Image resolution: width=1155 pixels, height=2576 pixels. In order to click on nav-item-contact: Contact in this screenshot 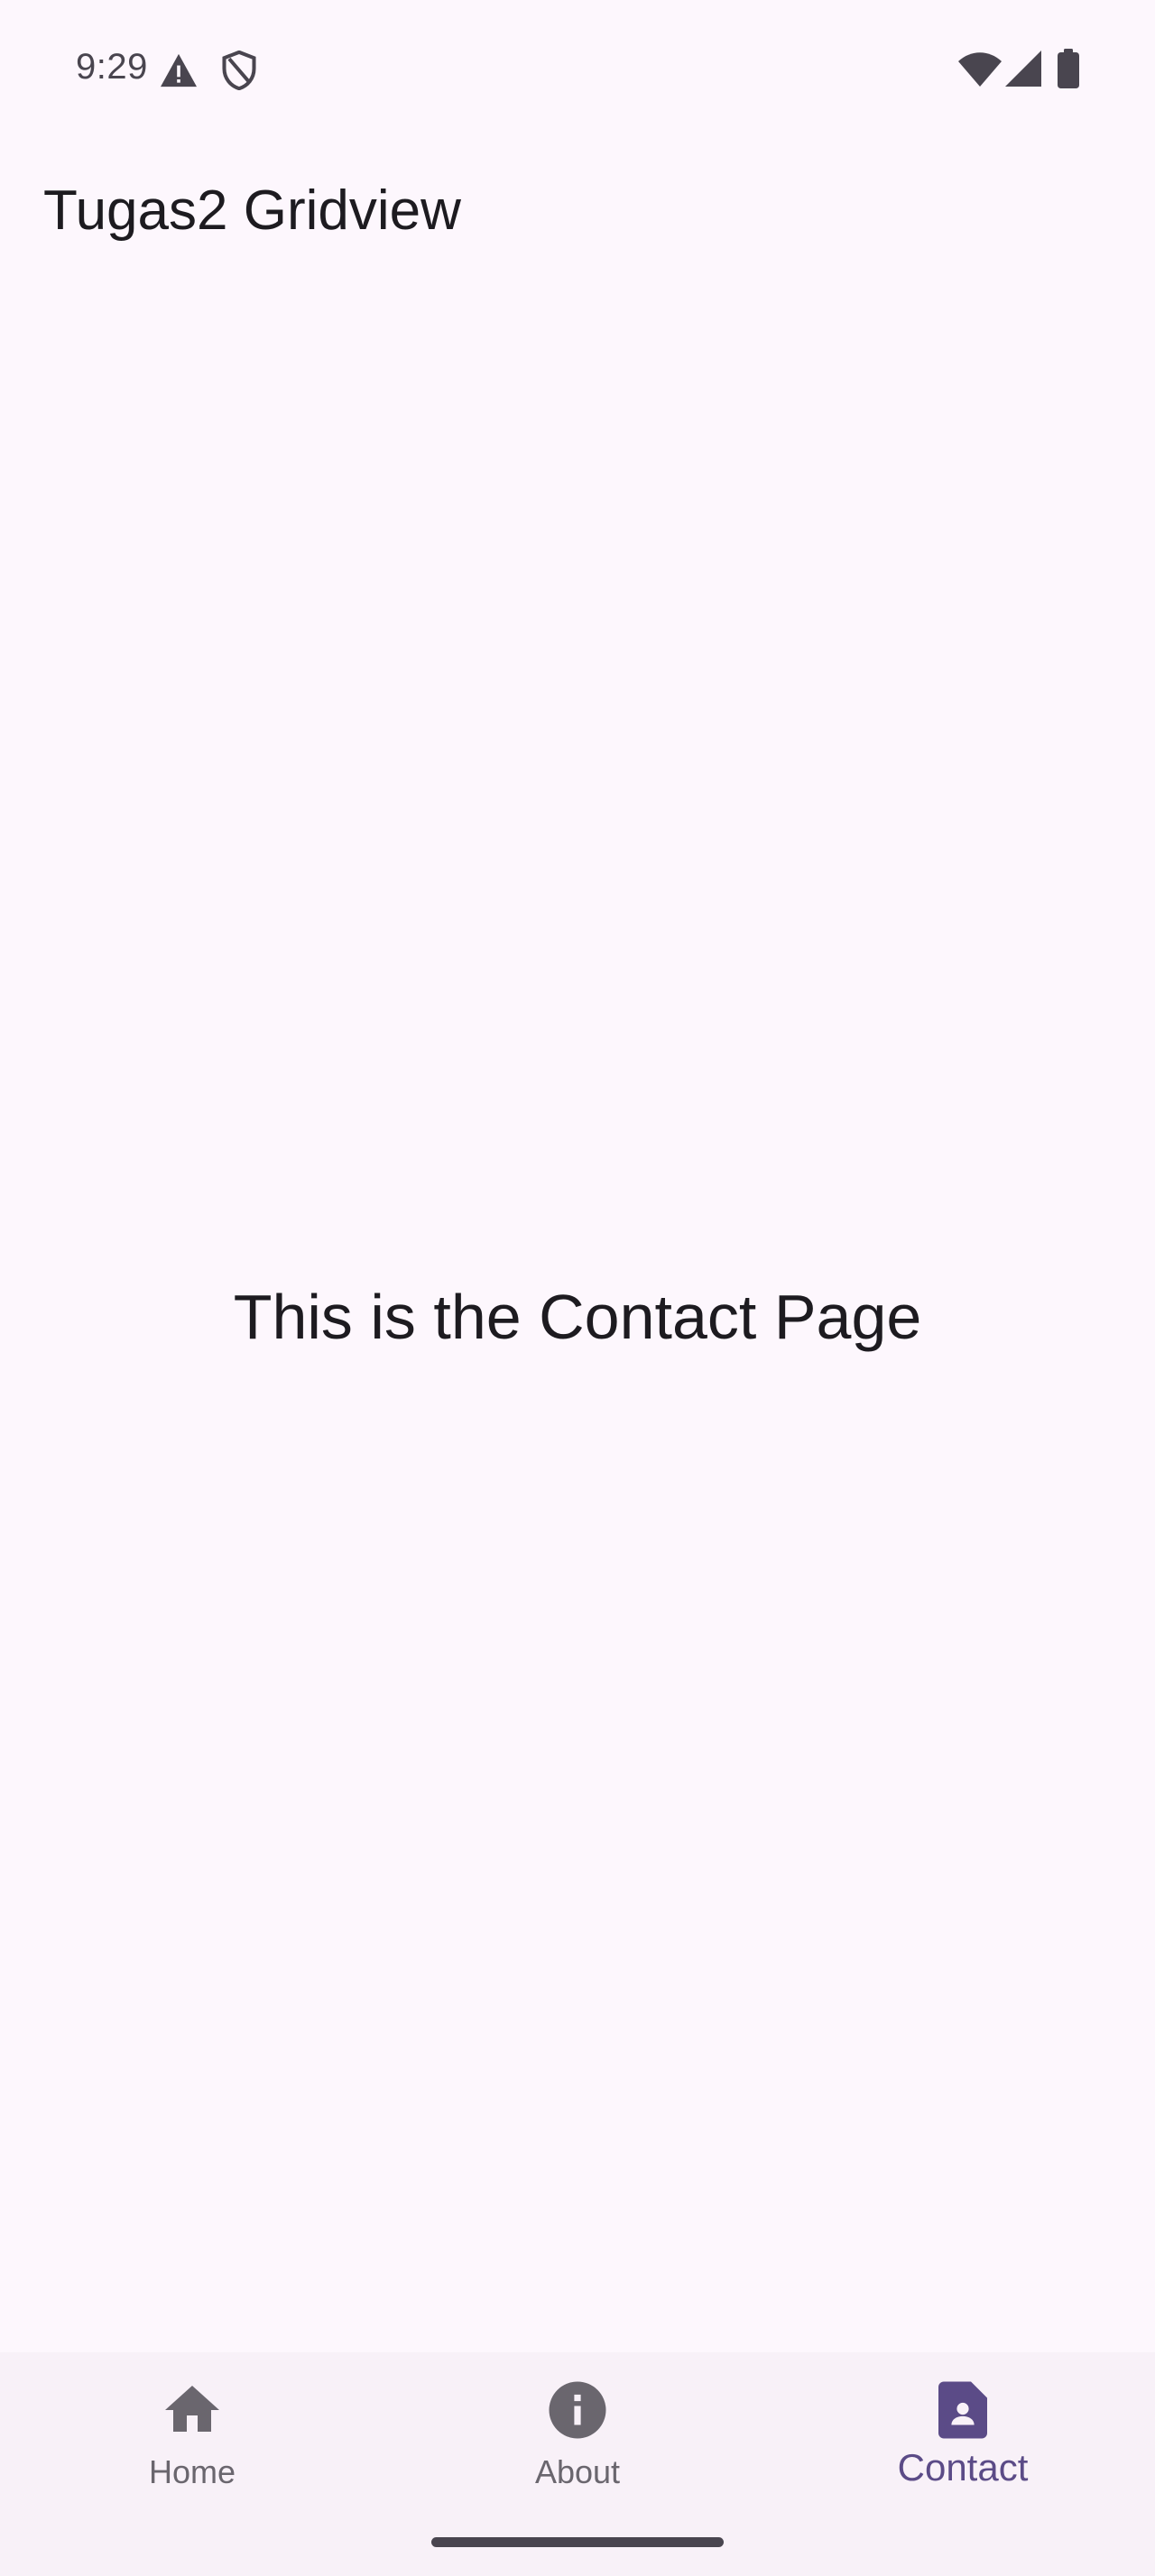, I will do `click(963, 2447)`.